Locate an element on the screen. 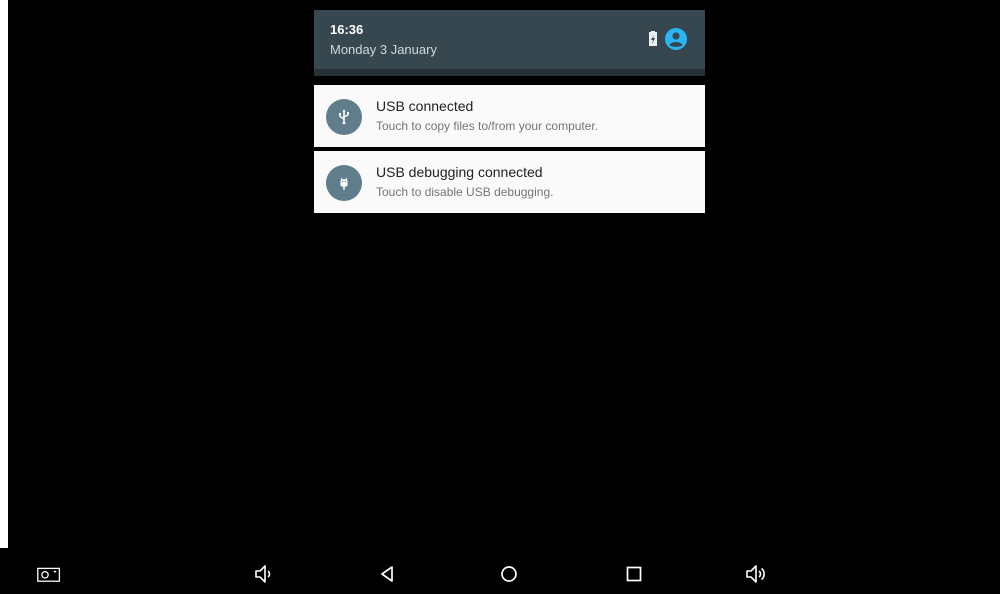  screenshot-button is located at coordinates (49, 574).